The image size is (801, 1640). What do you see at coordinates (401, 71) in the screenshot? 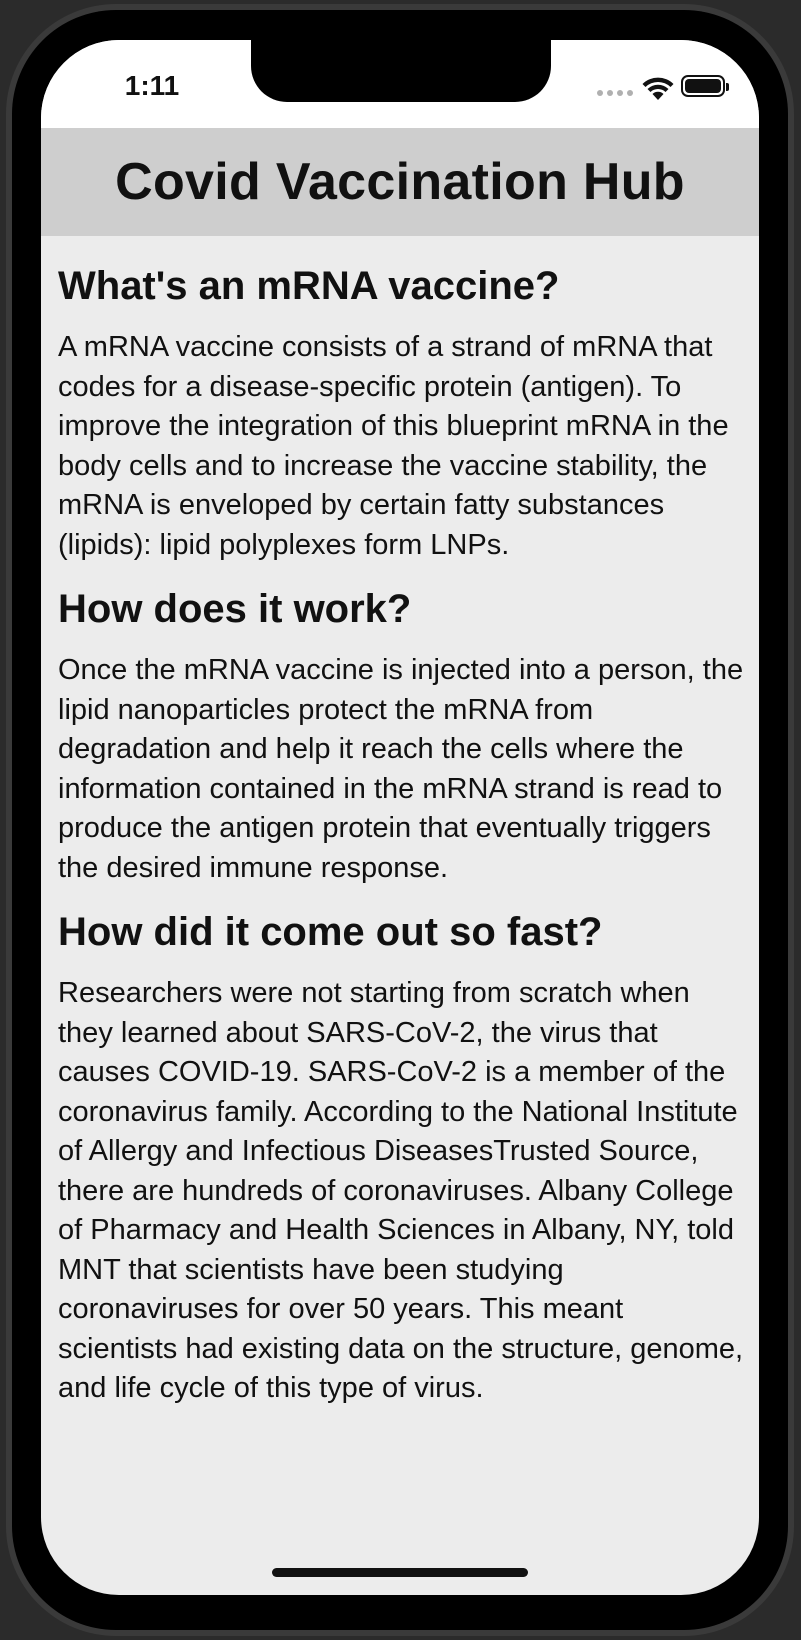
I see `device-notch` at bounding box center [401, 71].